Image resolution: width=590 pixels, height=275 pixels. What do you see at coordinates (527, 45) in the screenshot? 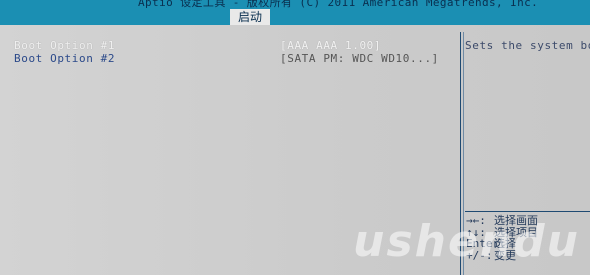
I see `help-text: Sets the system boot` at bounding box center [527, 45].